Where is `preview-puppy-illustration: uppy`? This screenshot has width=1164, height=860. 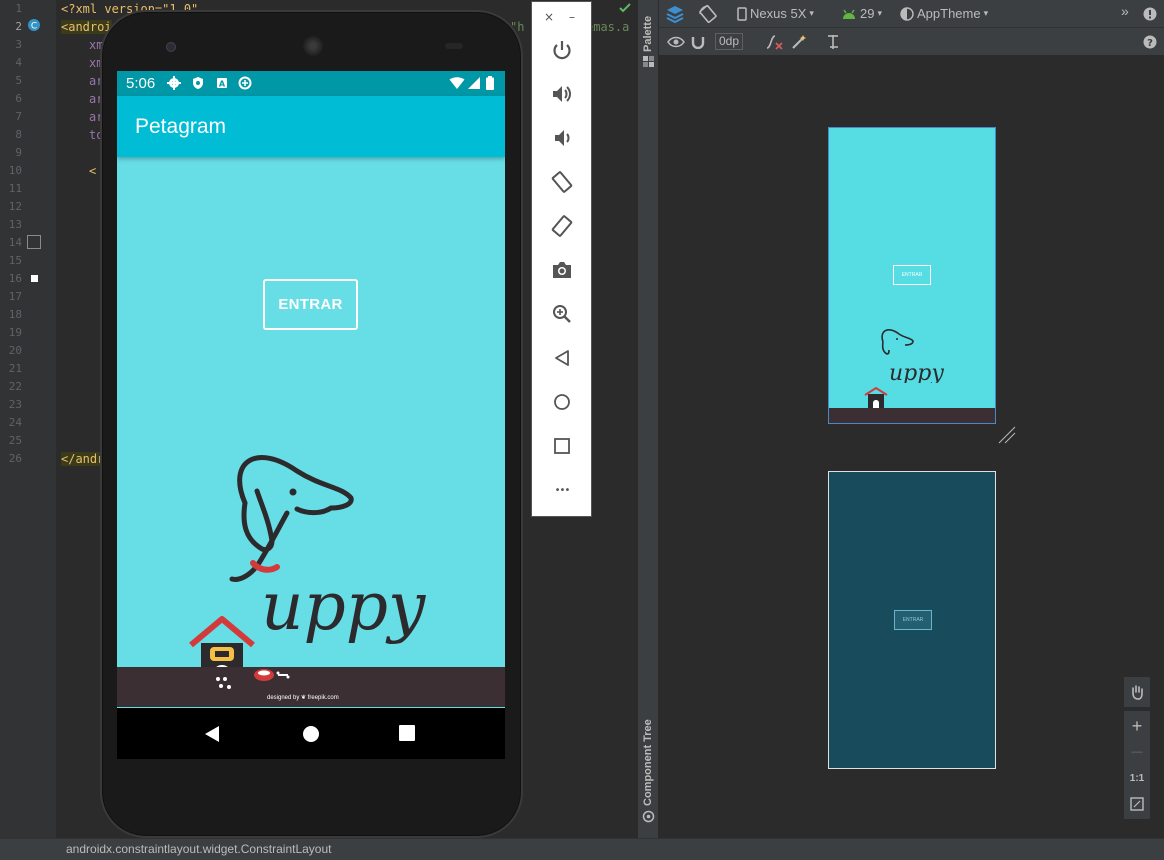 preview-puppy-illustration: uppy is located at coordinates (912, 356).